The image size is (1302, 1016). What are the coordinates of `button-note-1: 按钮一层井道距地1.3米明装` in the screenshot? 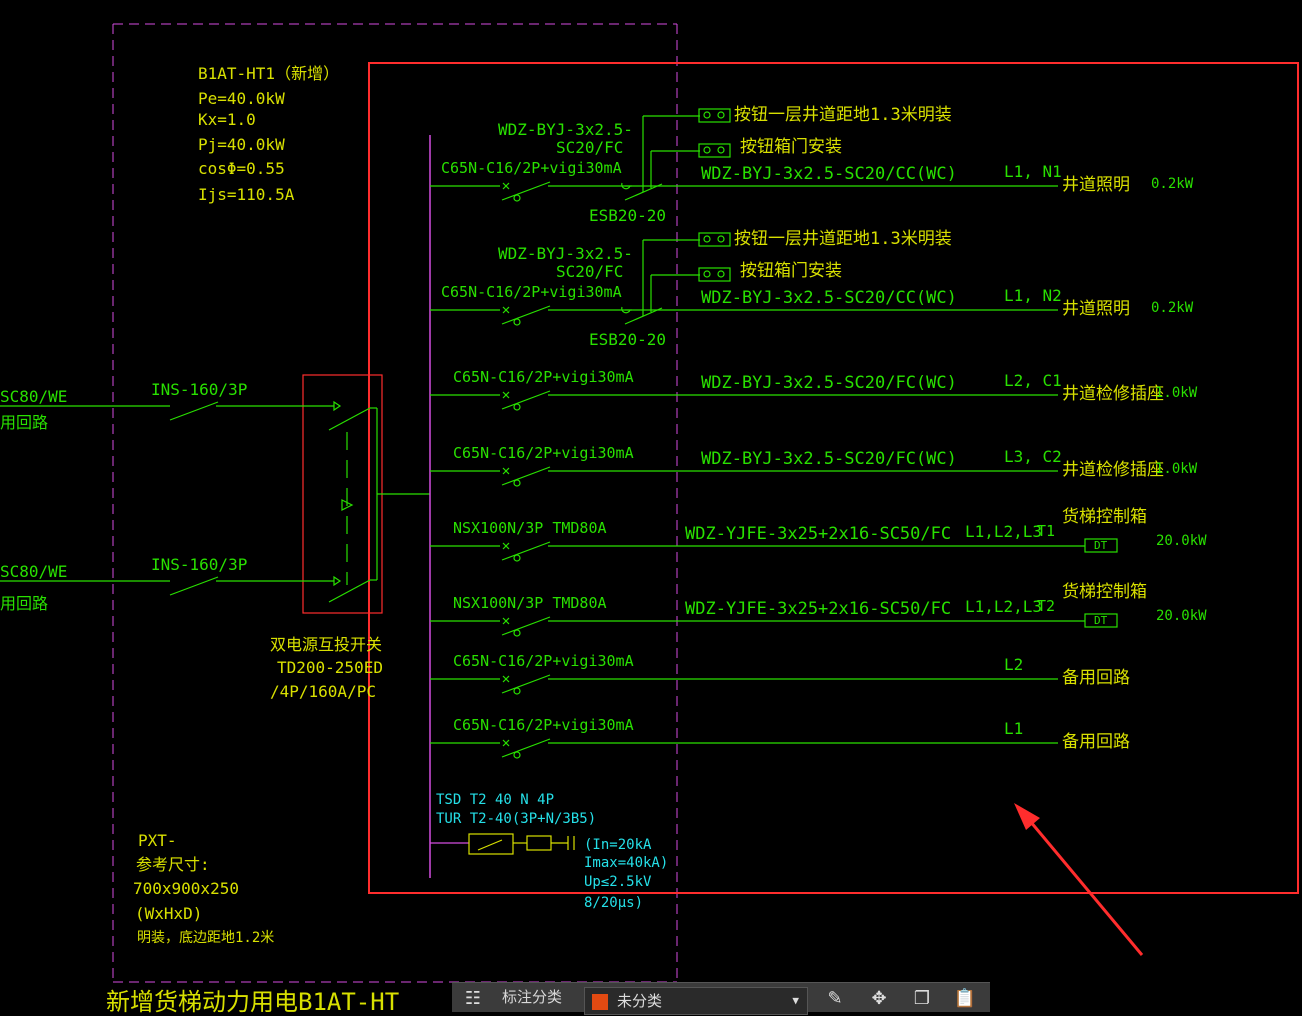 It's located at (843, 115).